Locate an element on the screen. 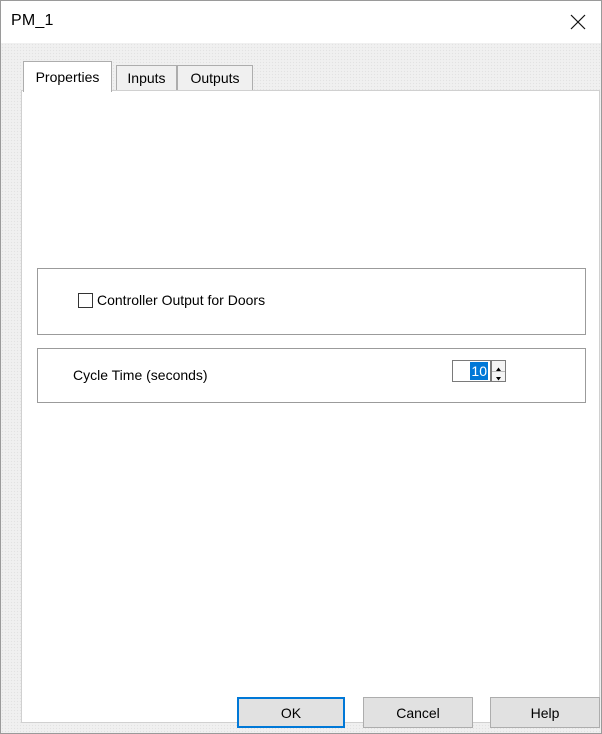 Image resolution: width=602 pixels, height=734 pixels. controller-output-checkbox is located at coordinates (85, 300).